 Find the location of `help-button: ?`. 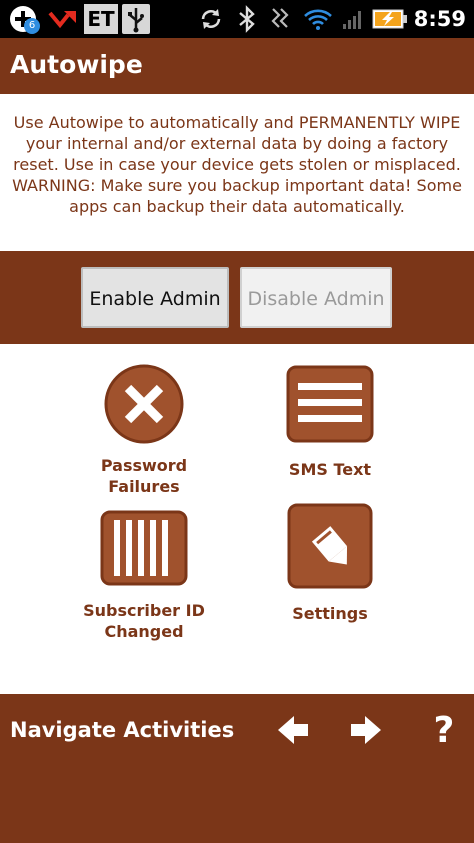

help-button: ? is located at coordinates (444, 730).